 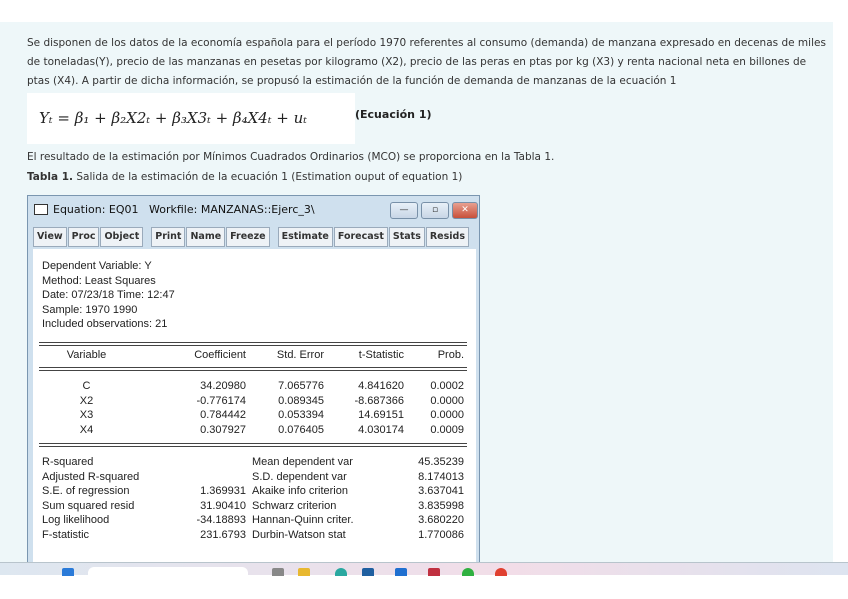 What do you see at coordinates (434, 572) in the screenshot?
I see `mail-icon` at bounding box center [434, 572].